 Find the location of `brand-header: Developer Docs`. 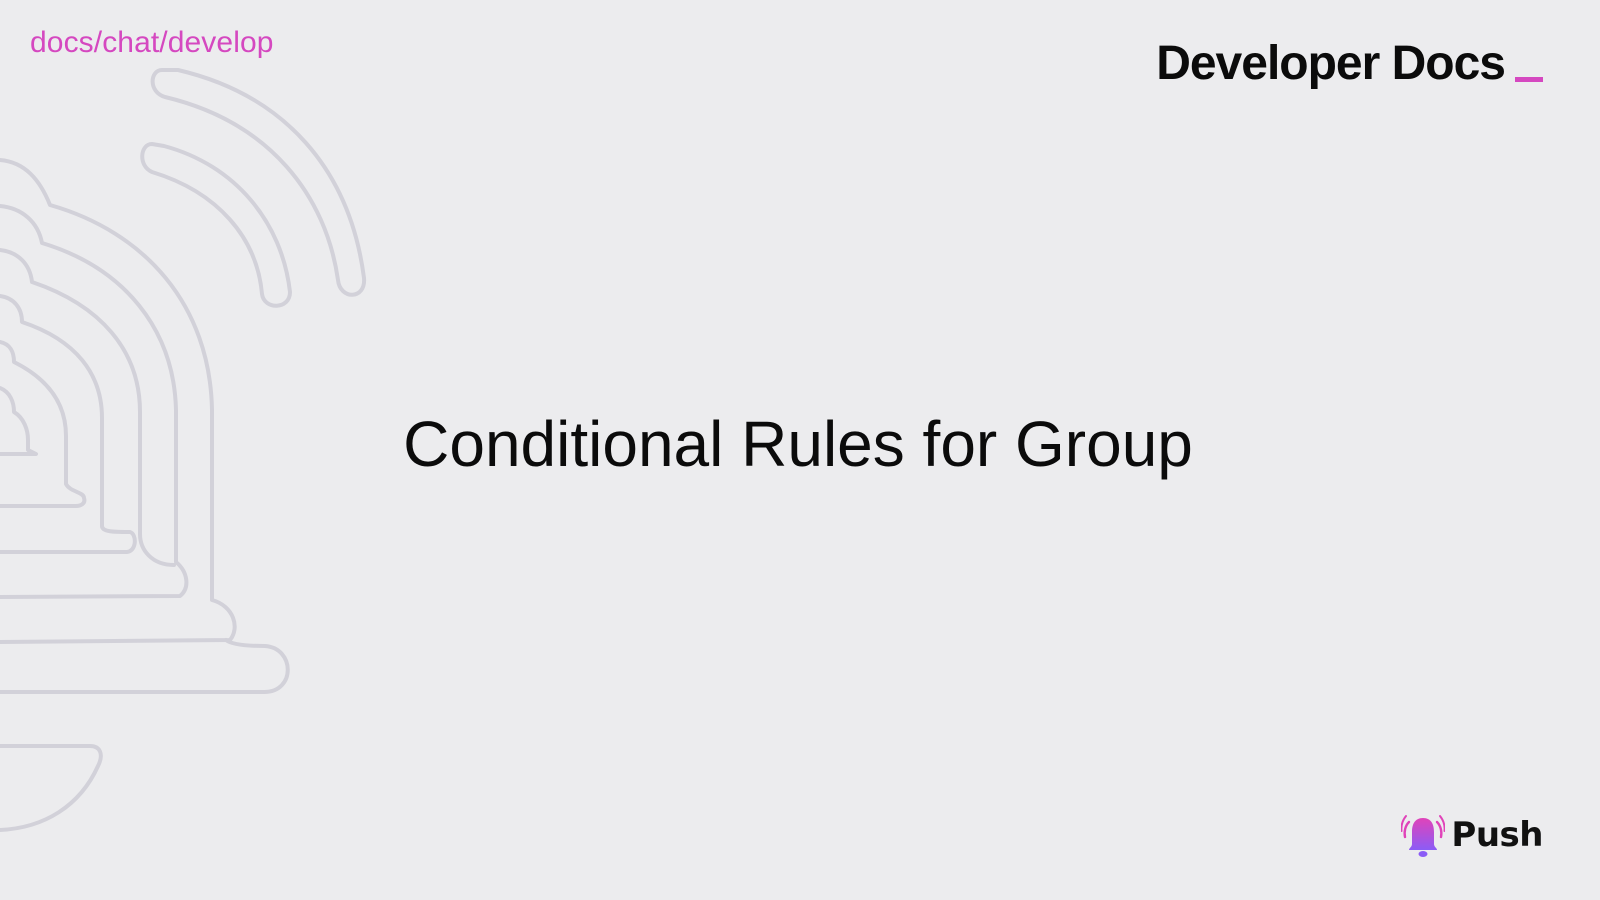

brand-header: Developer Docs is located at coordinates (1349, 64).